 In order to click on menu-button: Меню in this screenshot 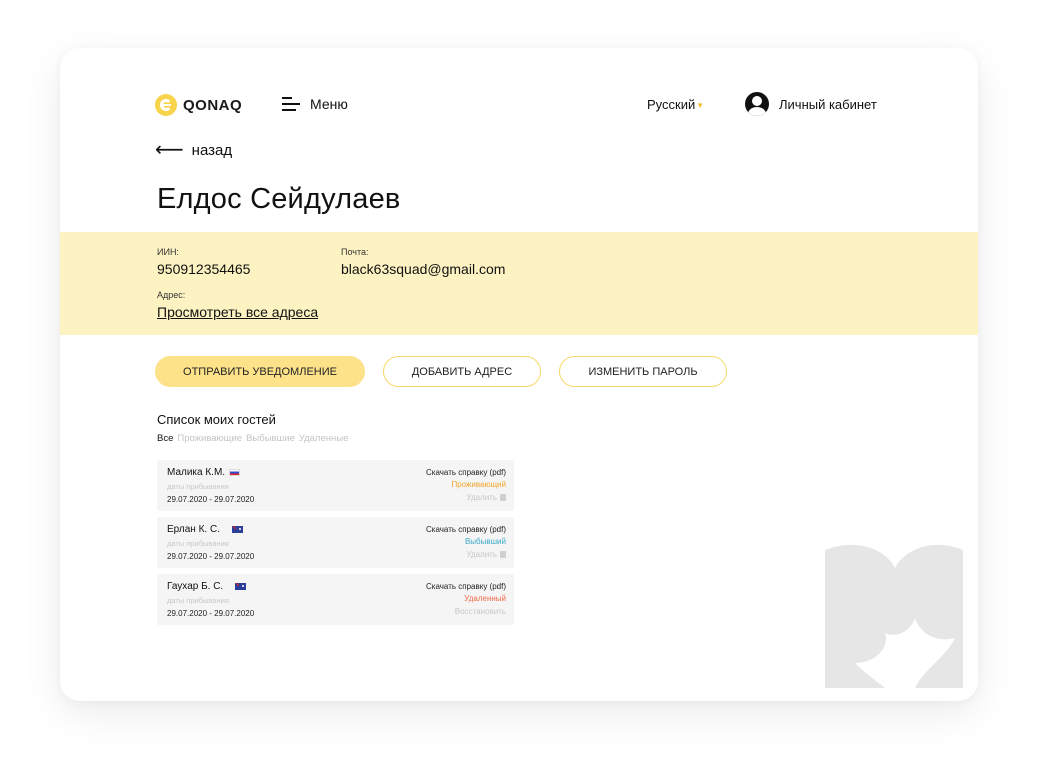, I will do `click(315, 104)`.